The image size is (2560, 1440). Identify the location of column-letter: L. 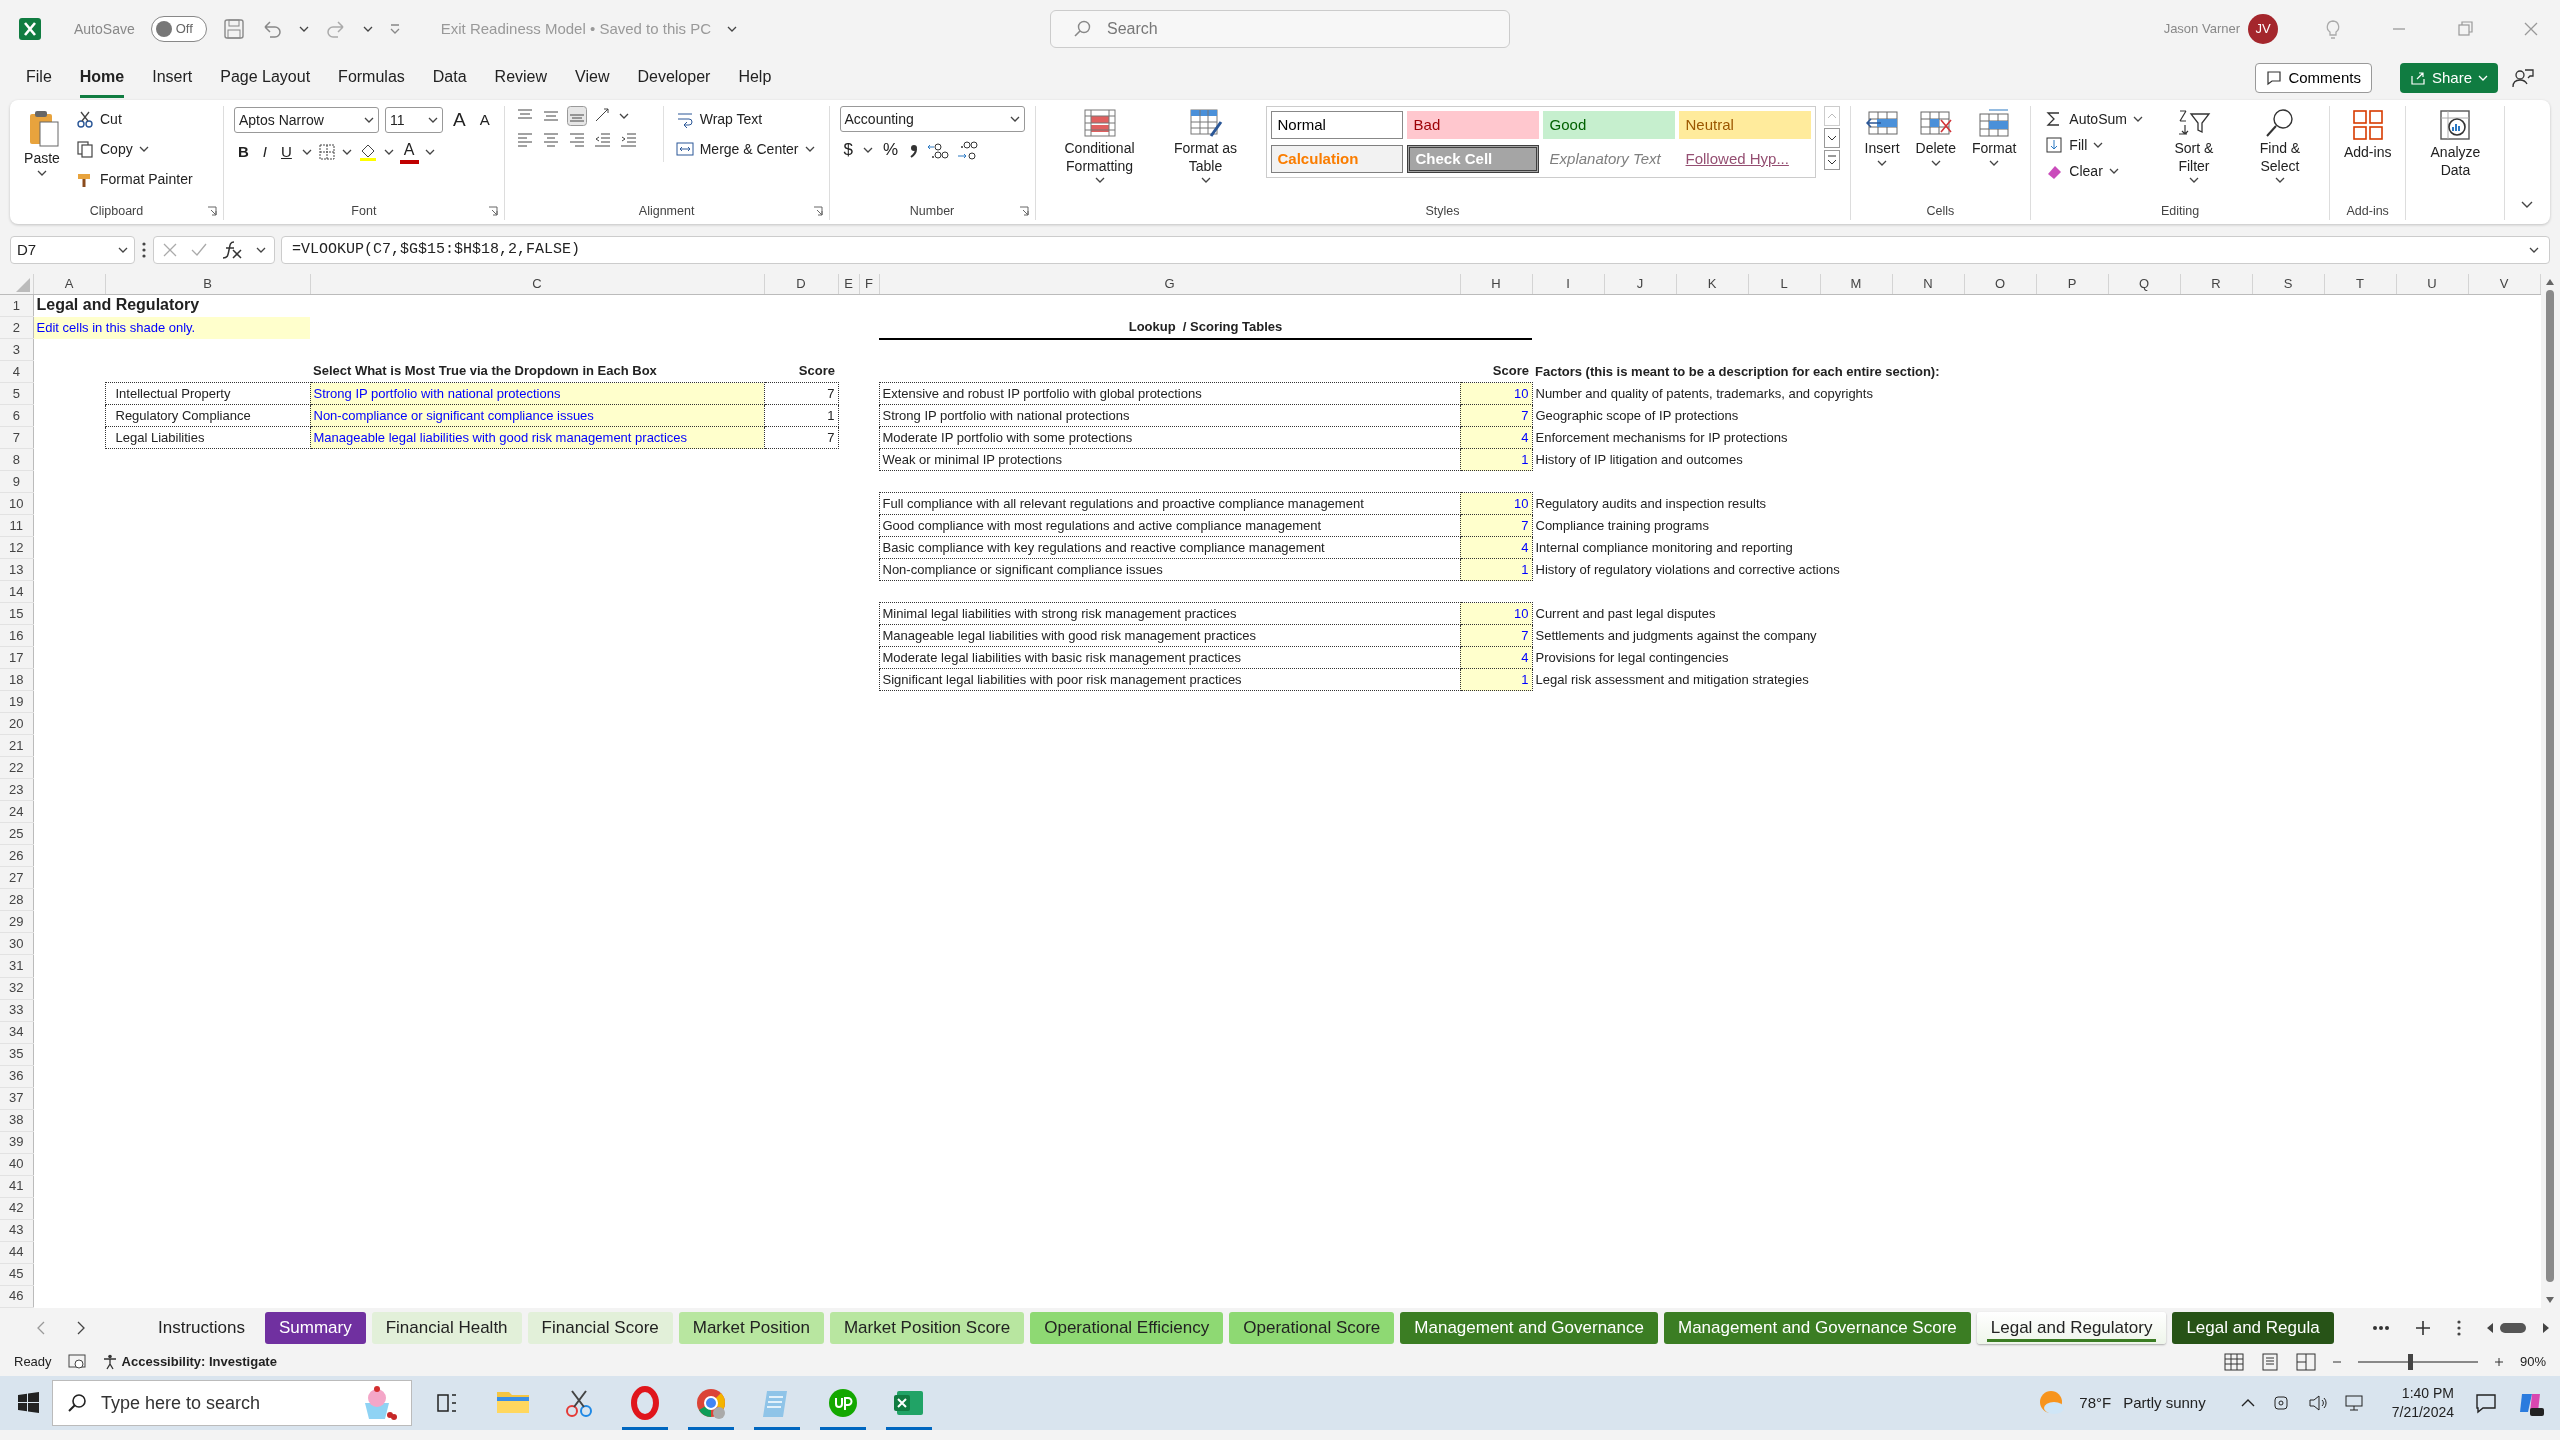
(1784, 284).